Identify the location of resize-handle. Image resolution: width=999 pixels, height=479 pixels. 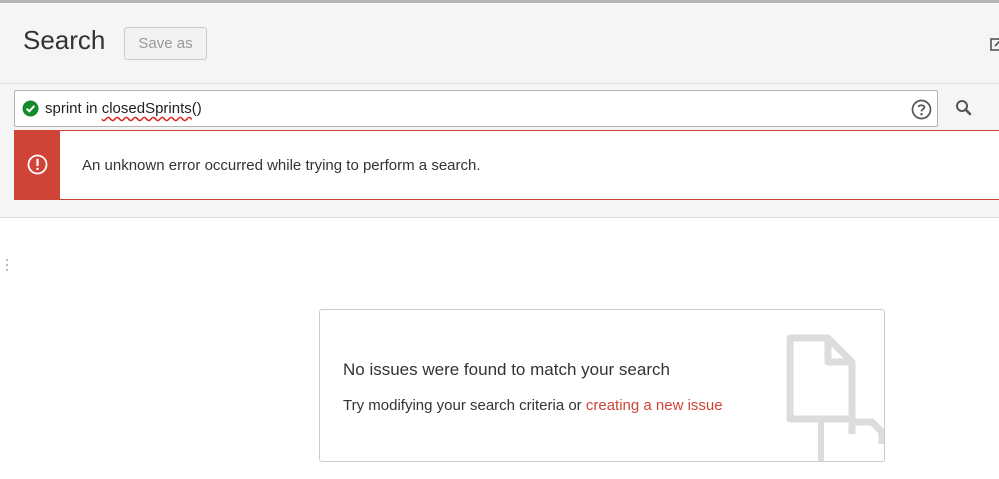
(7, 266).